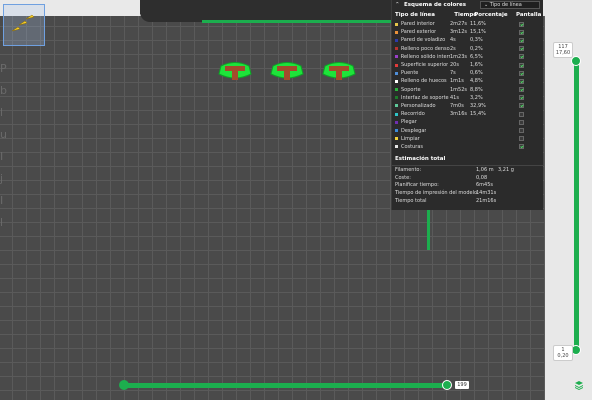  Describe the element at coordinates (425, 97) in the screenshot. I see `legend-row-text: Interfaz de soporte` at that location.